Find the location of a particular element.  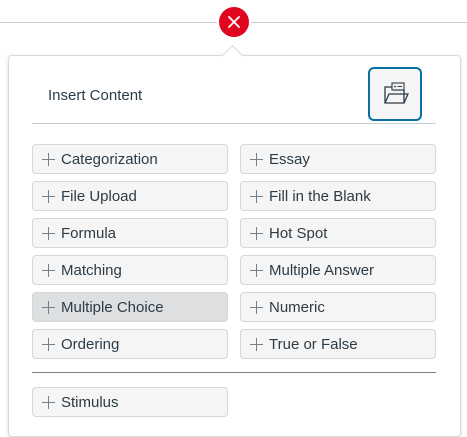

panel-title: Insert Content is located at coordinates (95, 95).